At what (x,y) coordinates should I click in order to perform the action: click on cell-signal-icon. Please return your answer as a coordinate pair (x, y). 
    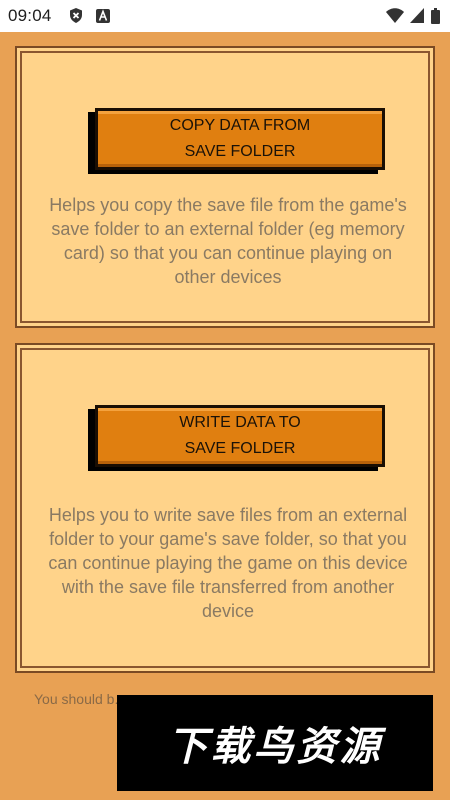
    Looking at the image, I should click on (416, 15).